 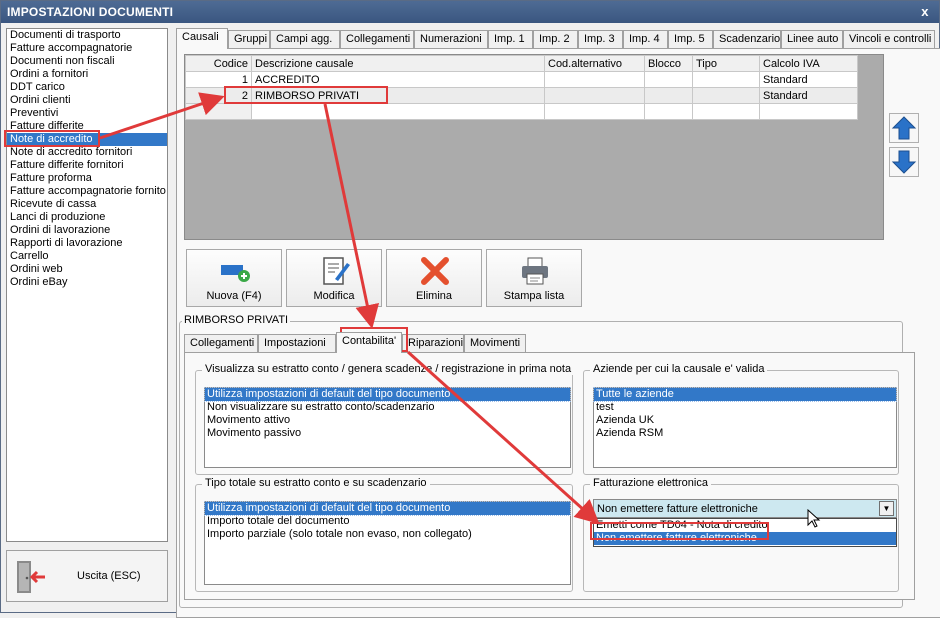 What do you see at coordinates (645, 39) in the screenshot?
I see `tab-imp-4: Imp. 4` at bounding box center [645, 39].